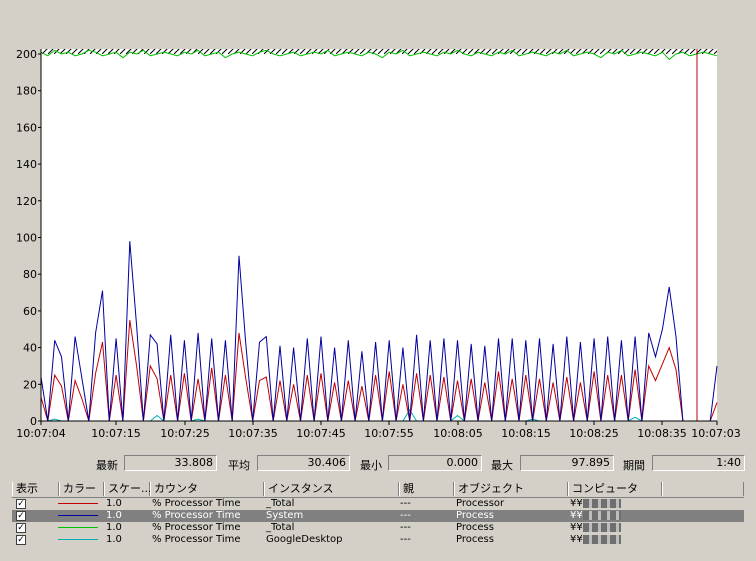 The height and width of the screenshot is (561, 756). What do you see at coordinates (331, 489) in the screenshot?
I see `column-header-instance: インスタンス` at bounding box center [331, 489].